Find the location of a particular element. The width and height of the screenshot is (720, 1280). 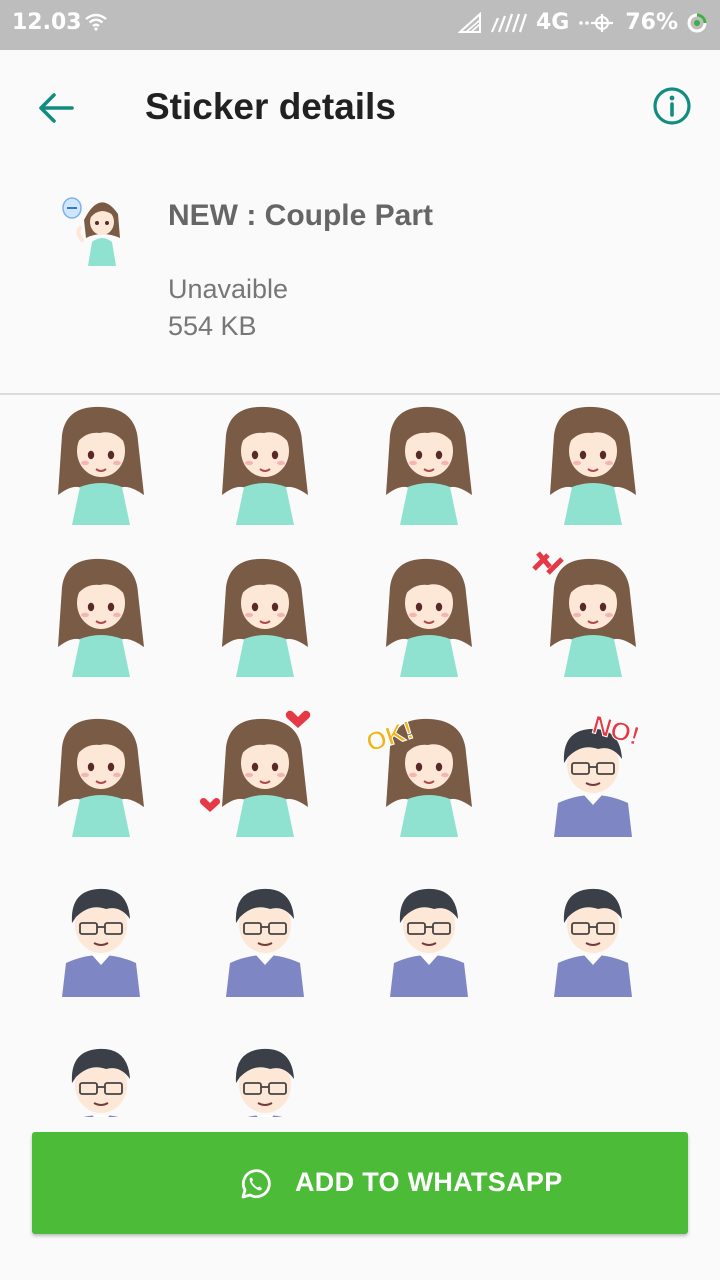

data-transfer-icon is located at coordinates (597, 23).